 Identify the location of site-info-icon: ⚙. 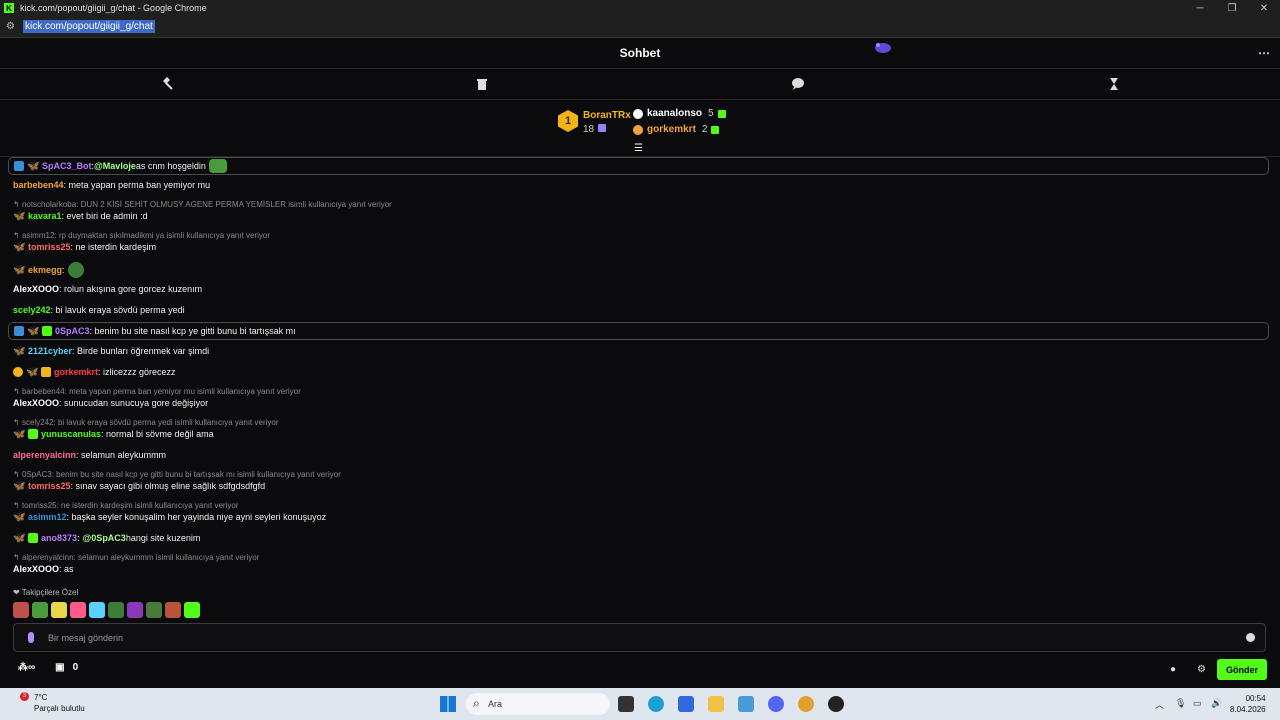
(10, 26).